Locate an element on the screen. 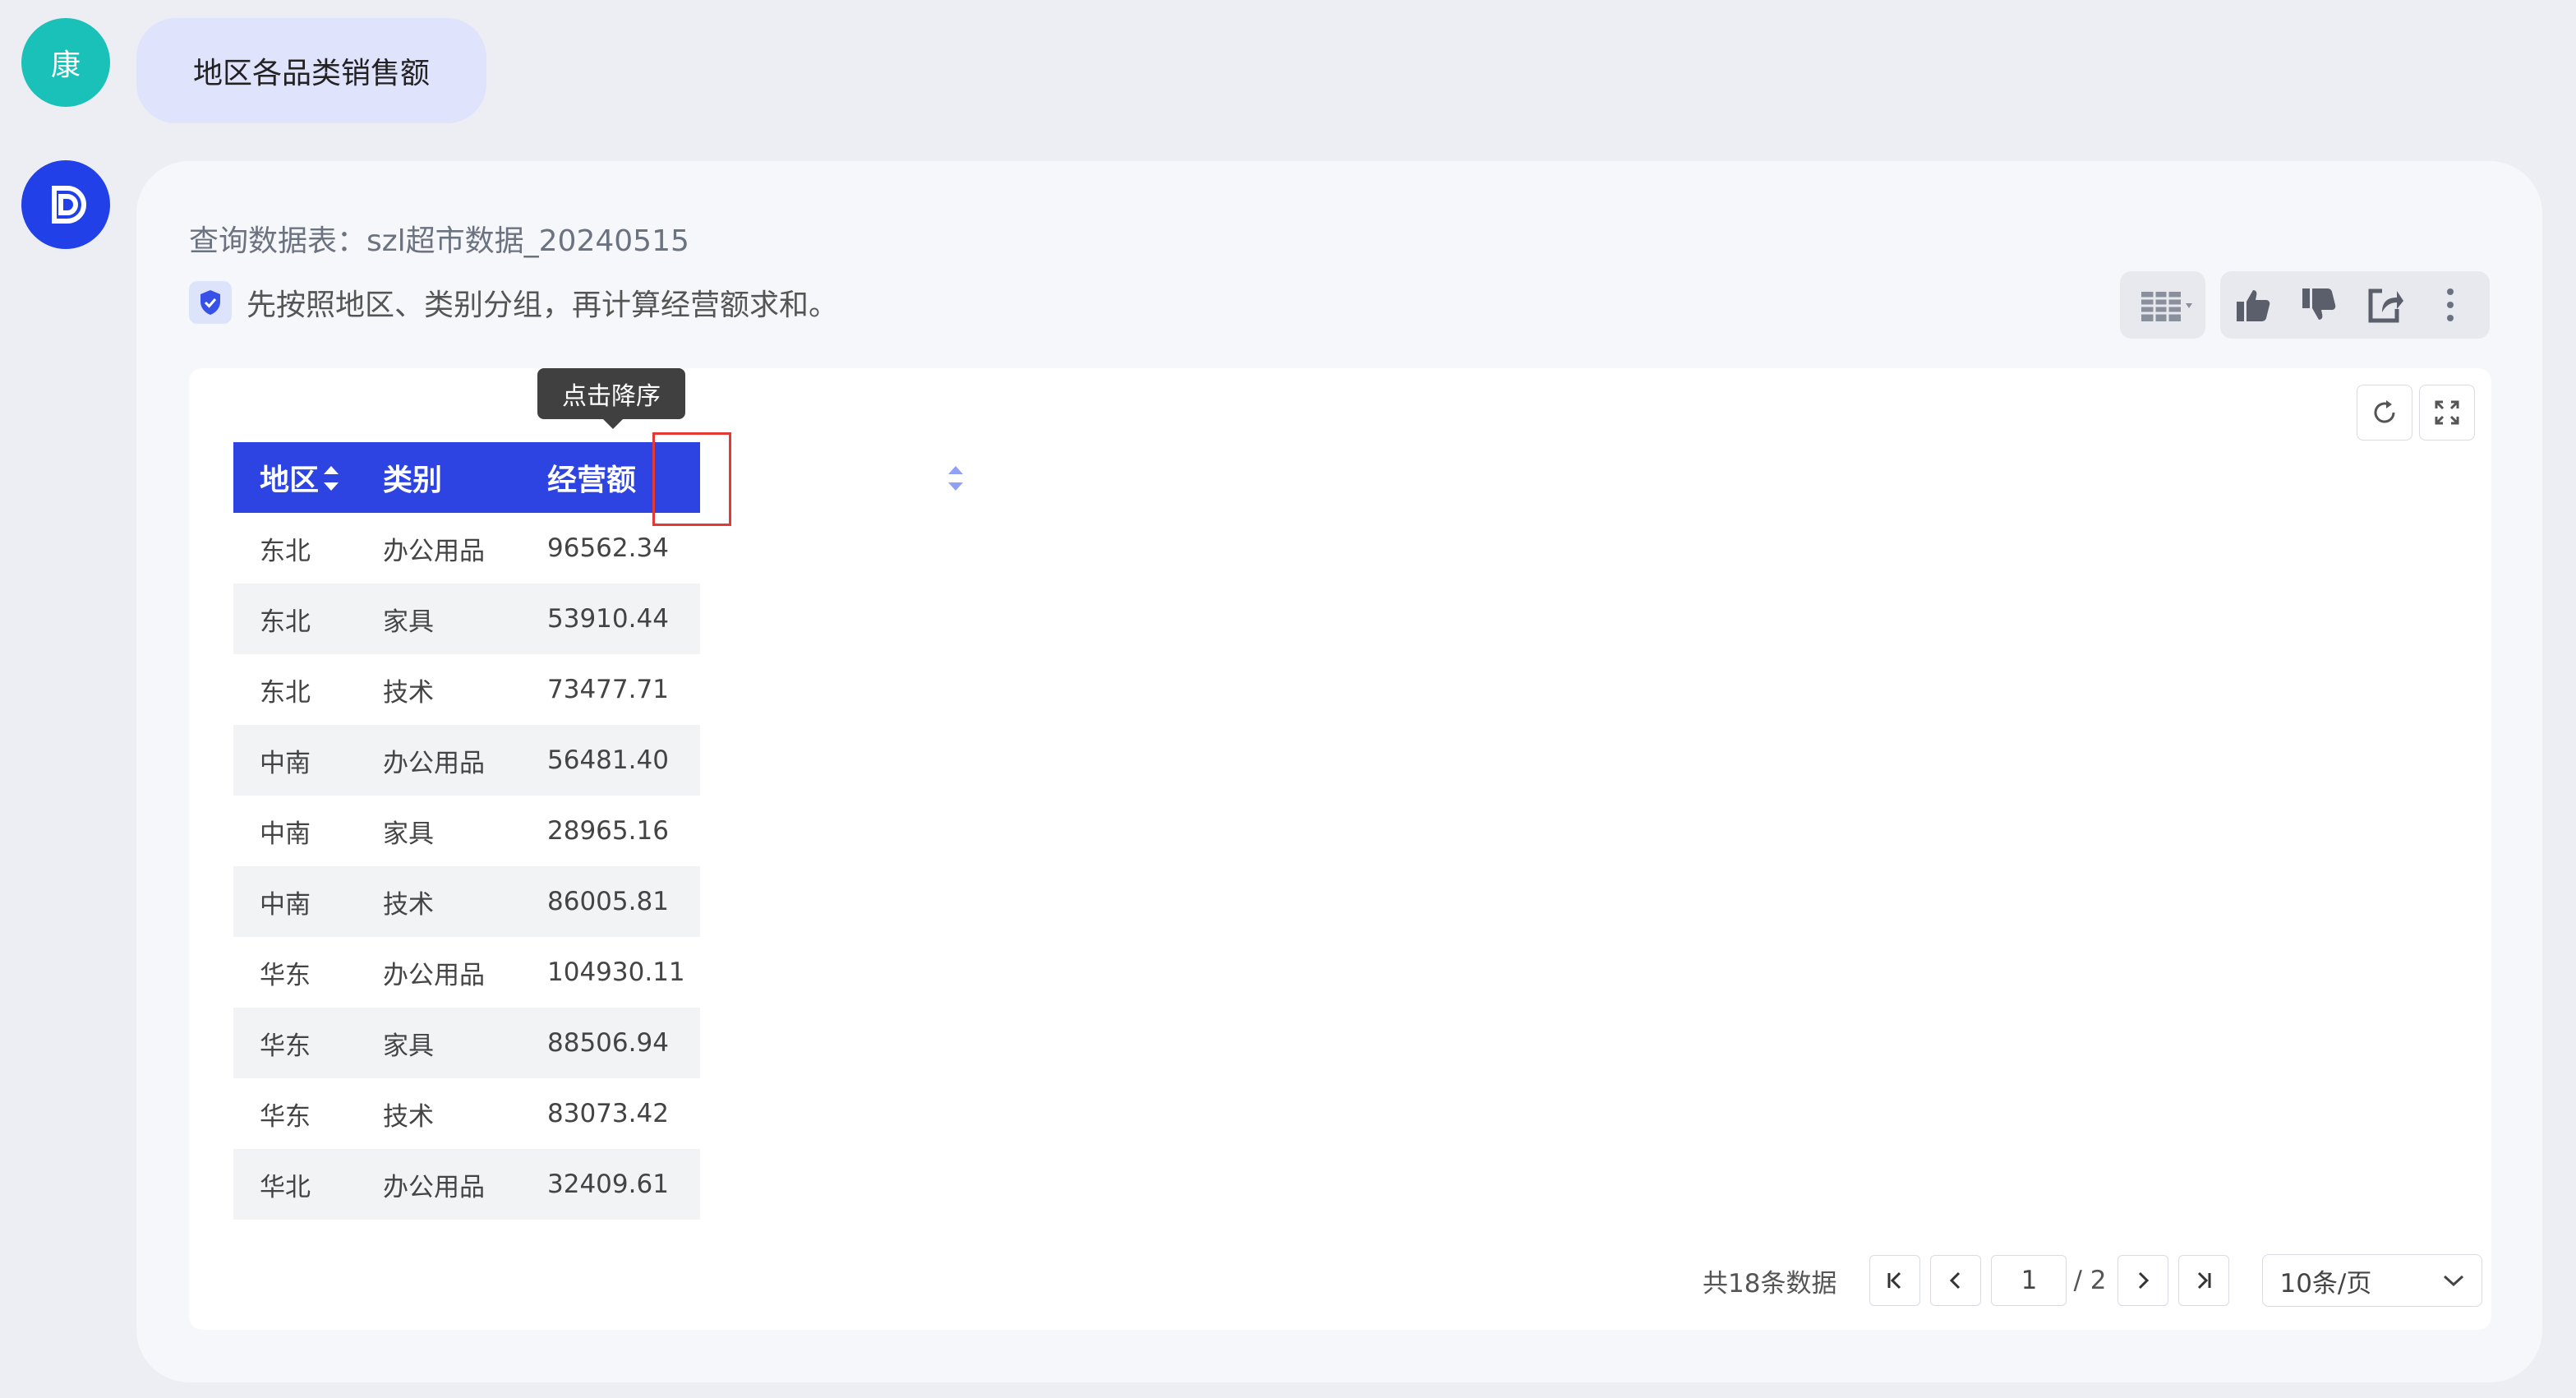 The width and height of the screenshot is (2576, 1398). cell-revenue: 32409.61 is located at coordinates (610, 1184).